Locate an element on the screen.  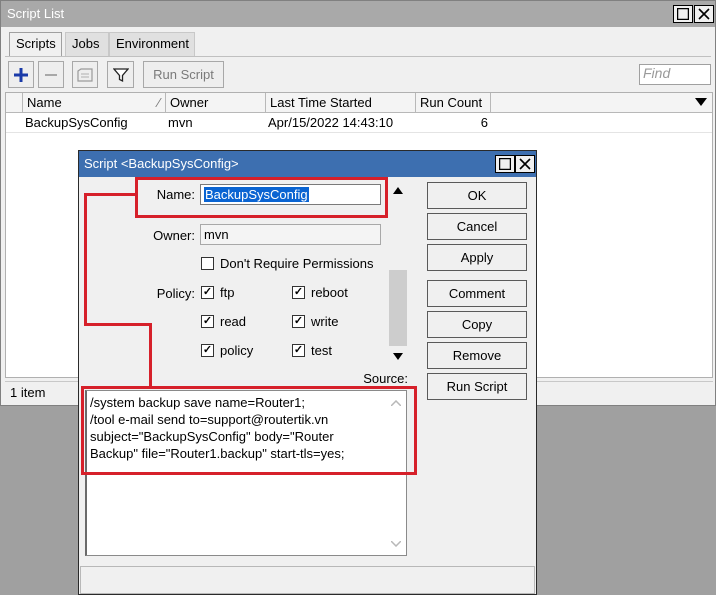
toolbar: Run Script Find is located at coordinates (358, 76).